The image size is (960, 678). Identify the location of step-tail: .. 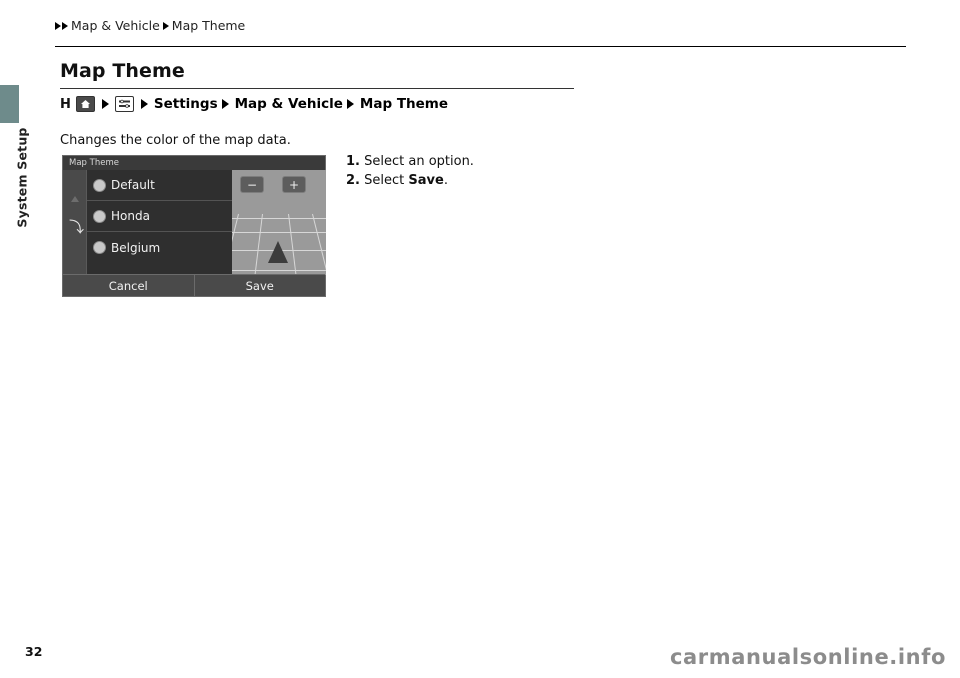
(445, 180).